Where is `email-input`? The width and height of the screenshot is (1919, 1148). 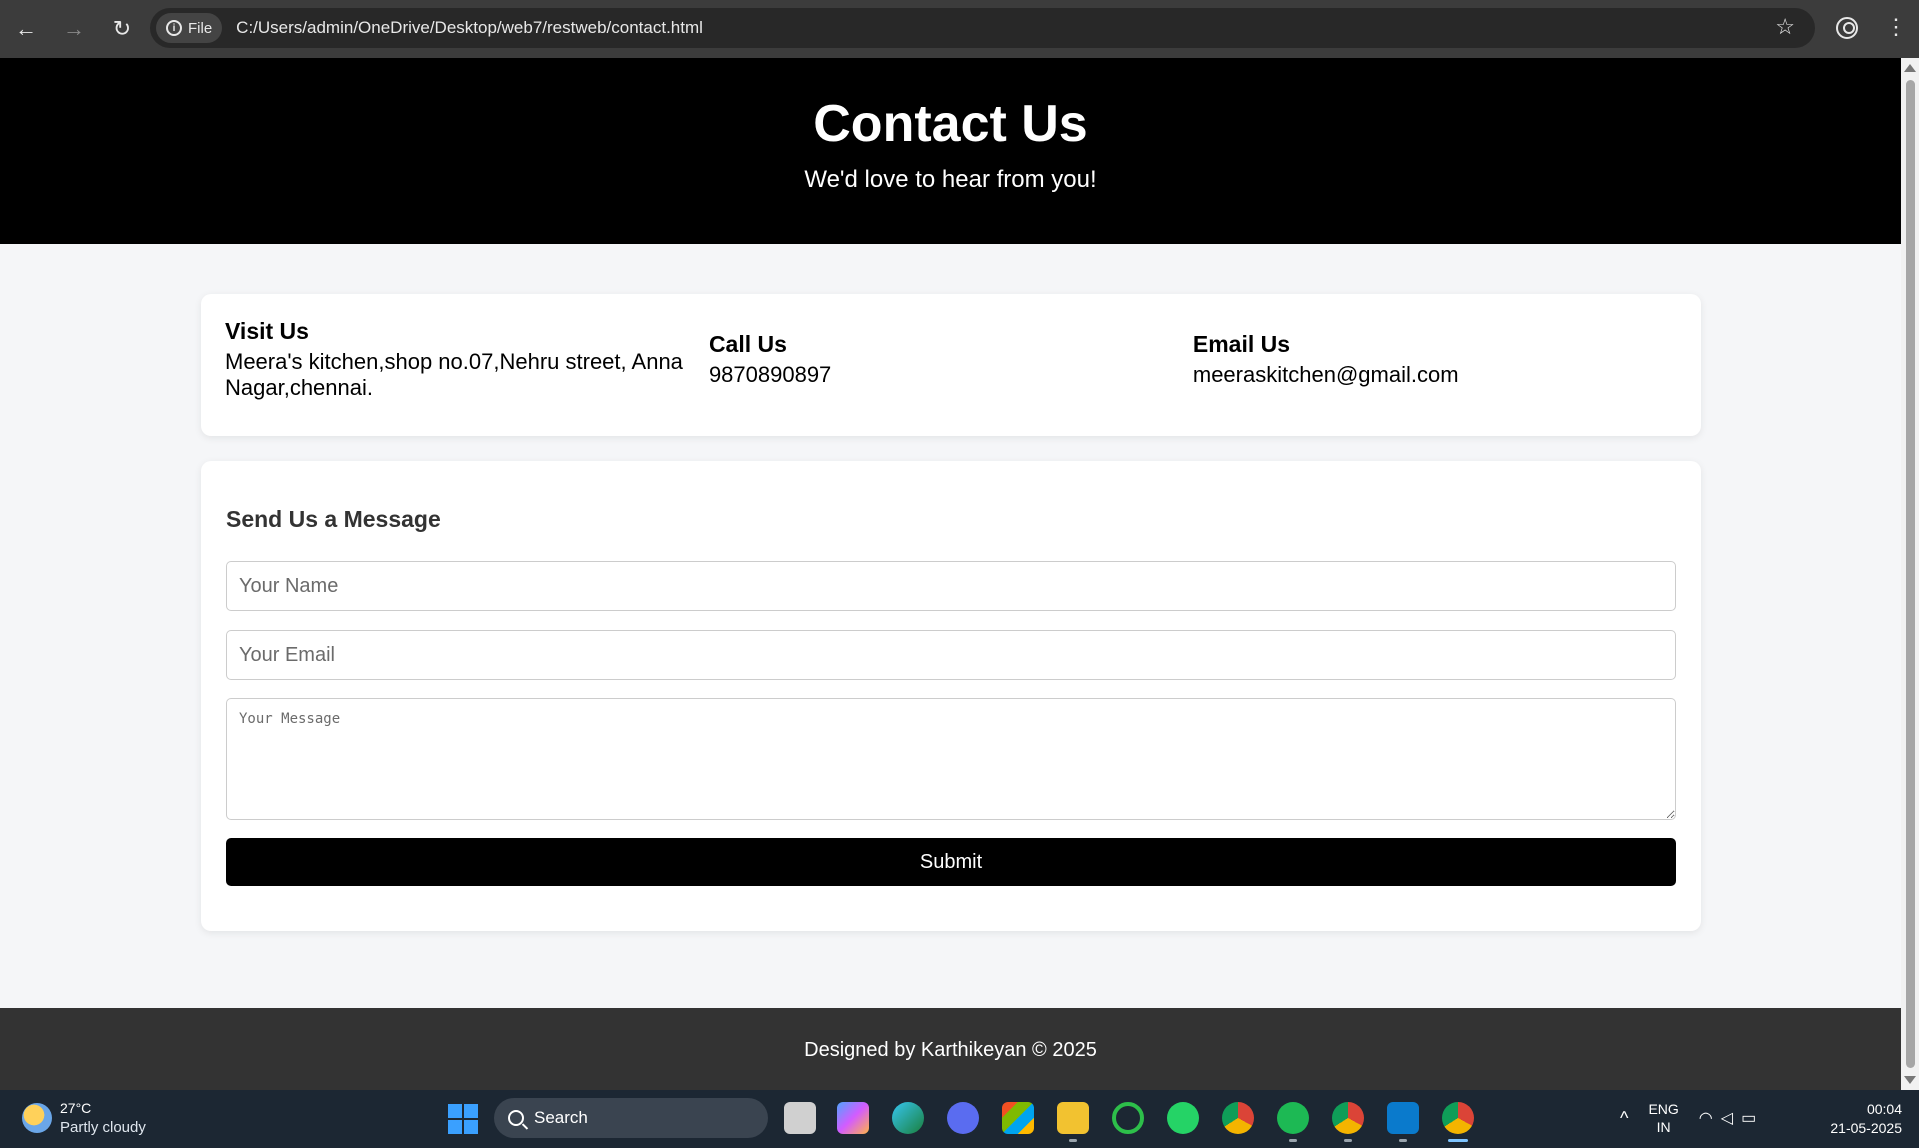
email-input is located at coordinates (951, 655).